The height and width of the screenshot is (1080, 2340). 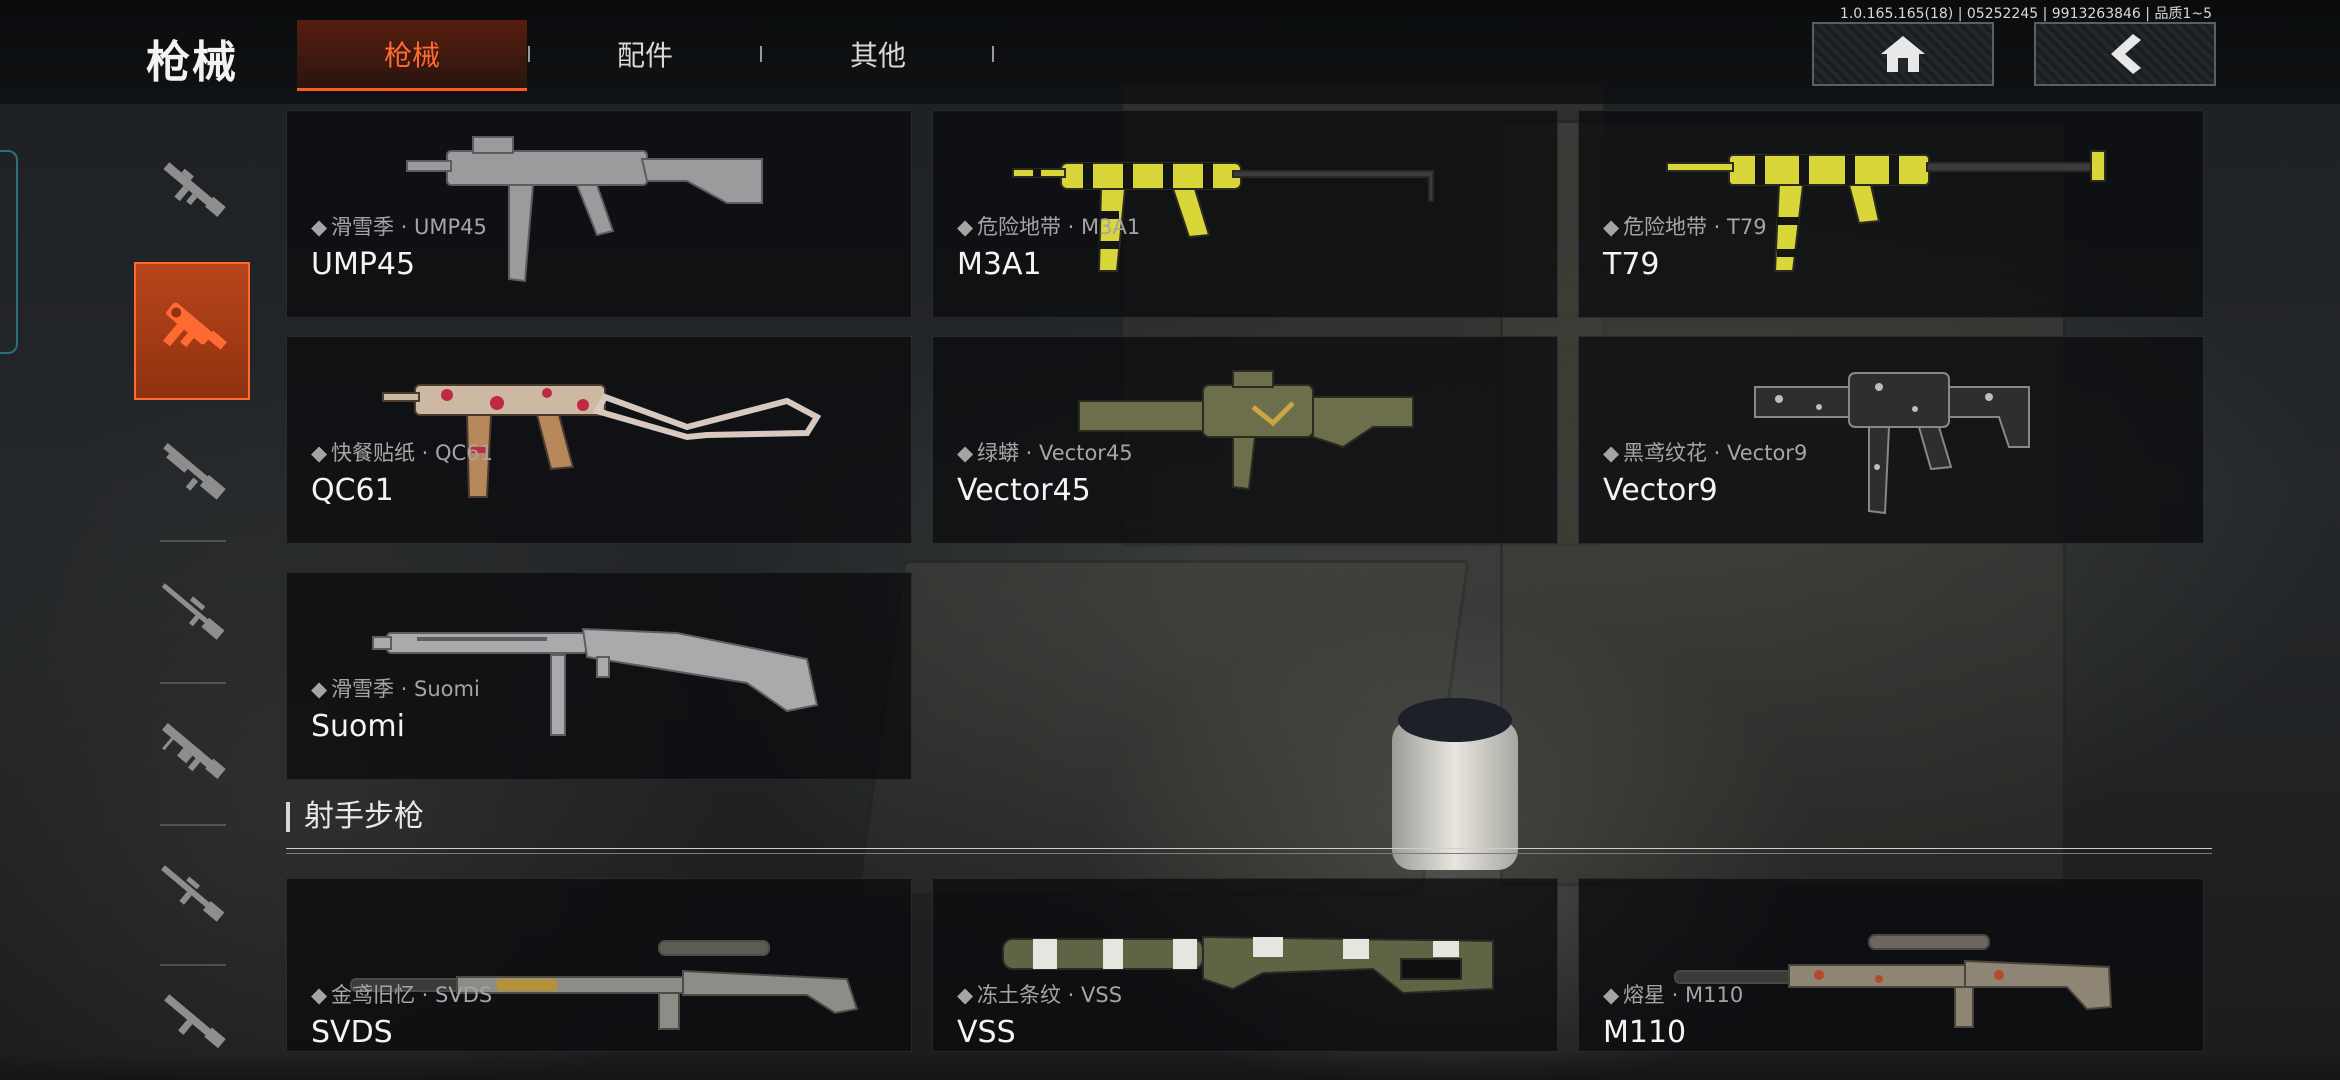 I want to click on weapon-card-m110: ◆ 熔星 · M110 M110, so click(x=1891, y=965).